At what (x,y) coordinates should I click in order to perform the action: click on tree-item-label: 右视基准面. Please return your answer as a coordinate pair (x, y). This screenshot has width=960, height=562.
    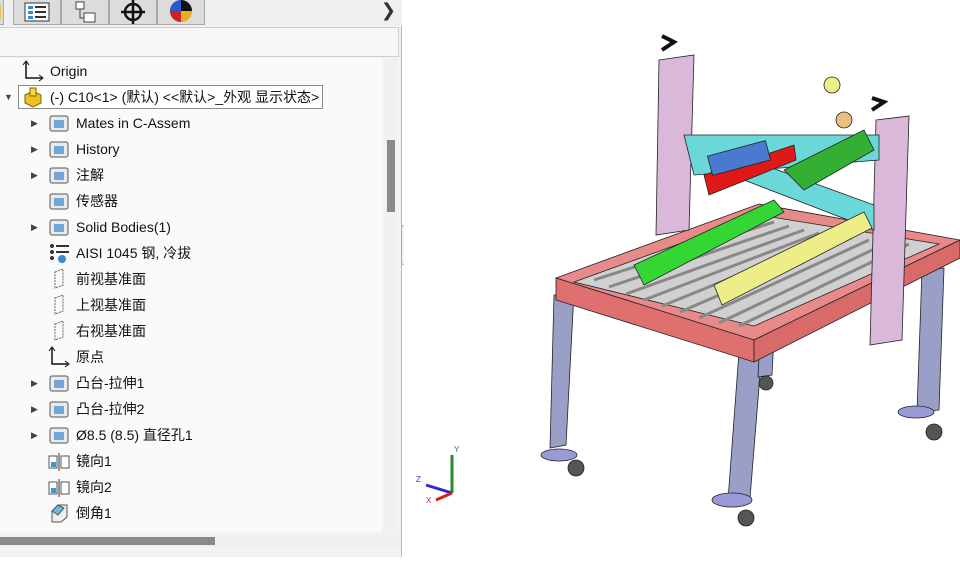
    Looking at the image, I should click on (111, 331).